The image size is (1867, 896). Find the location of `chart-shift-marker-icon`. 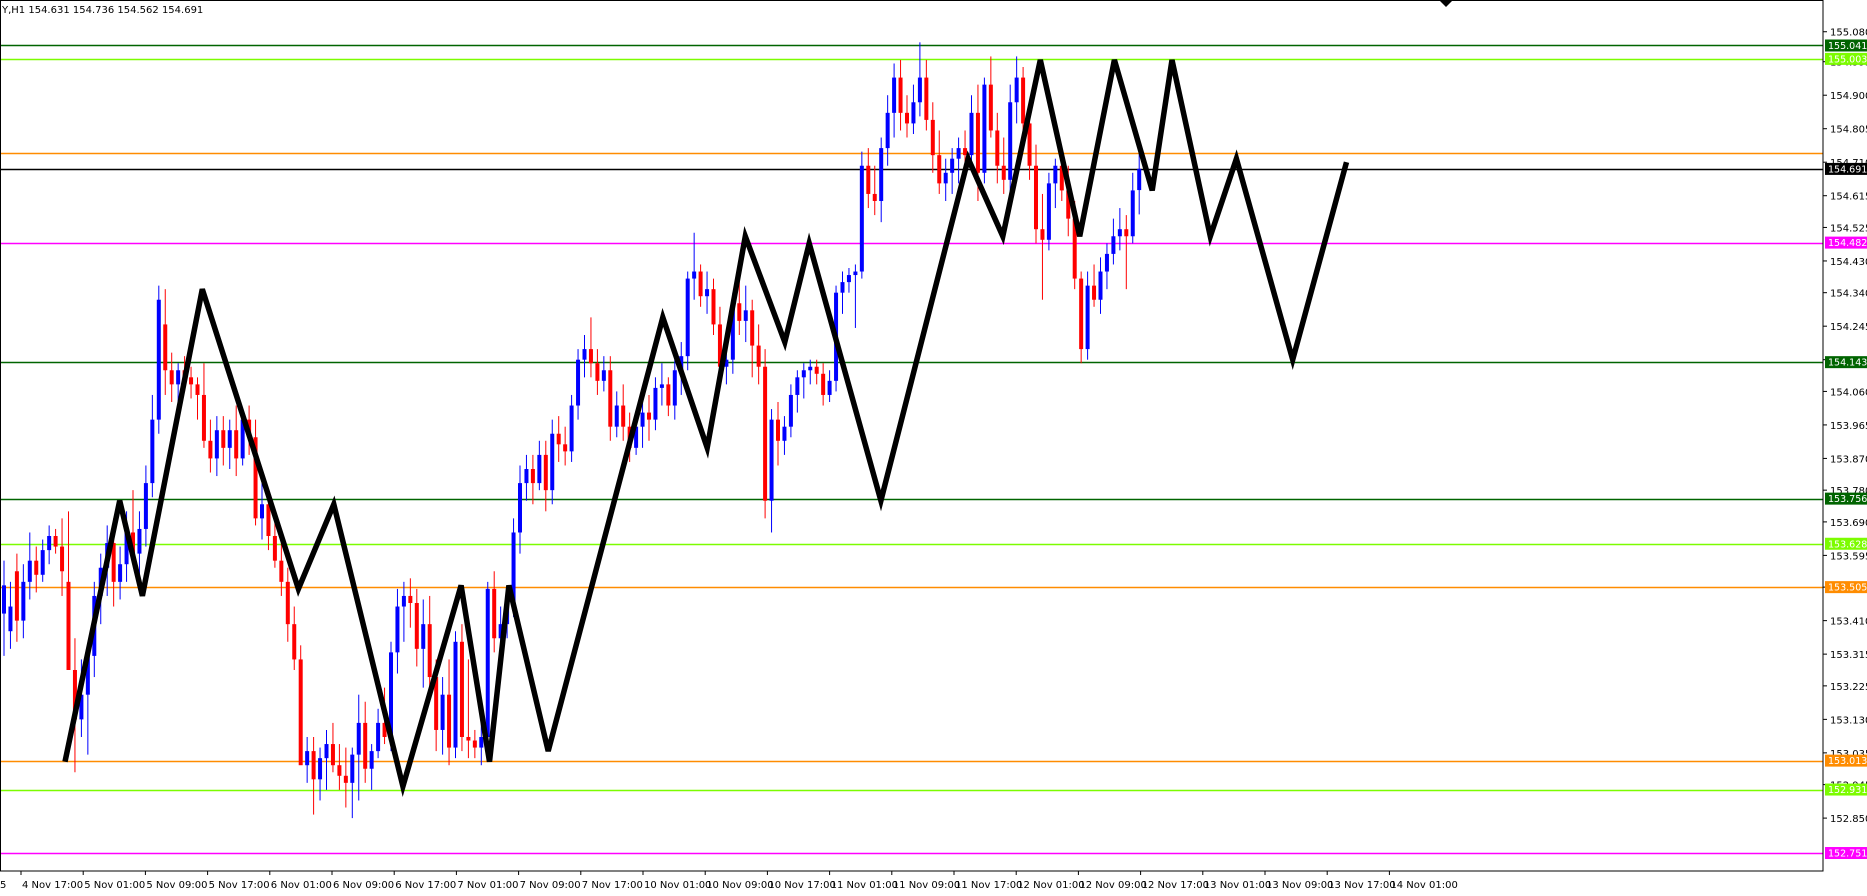

chart-shift-marker-icon is located at coordinates (1446, 4).